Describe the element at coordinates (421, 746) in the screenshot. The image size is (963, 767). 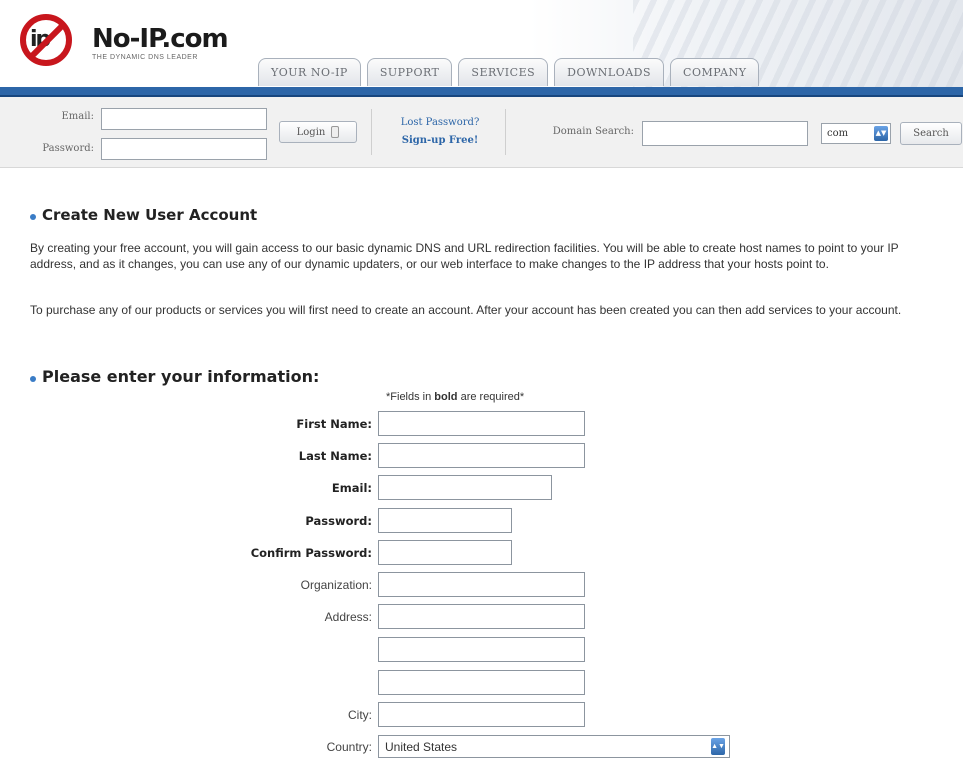
I see `country-selected-value: United States` at that location.